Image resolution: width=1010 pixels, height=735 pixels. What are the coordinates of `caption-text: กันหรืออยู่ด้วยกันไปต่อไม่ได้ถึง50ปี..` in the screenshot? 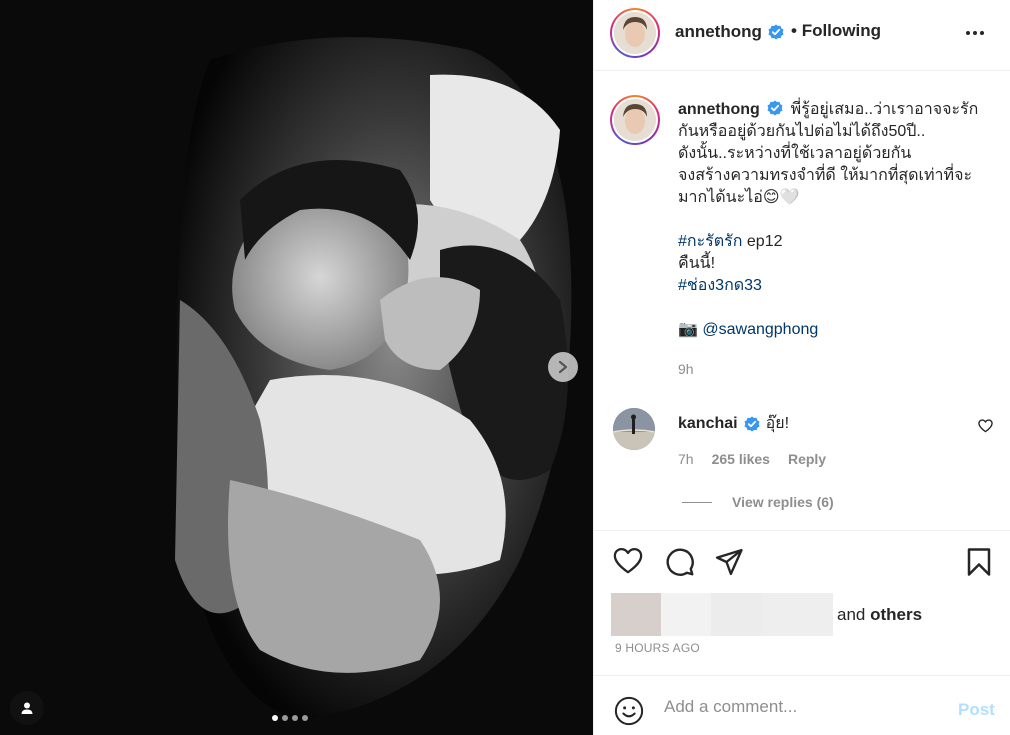 It's located at (802, 131).